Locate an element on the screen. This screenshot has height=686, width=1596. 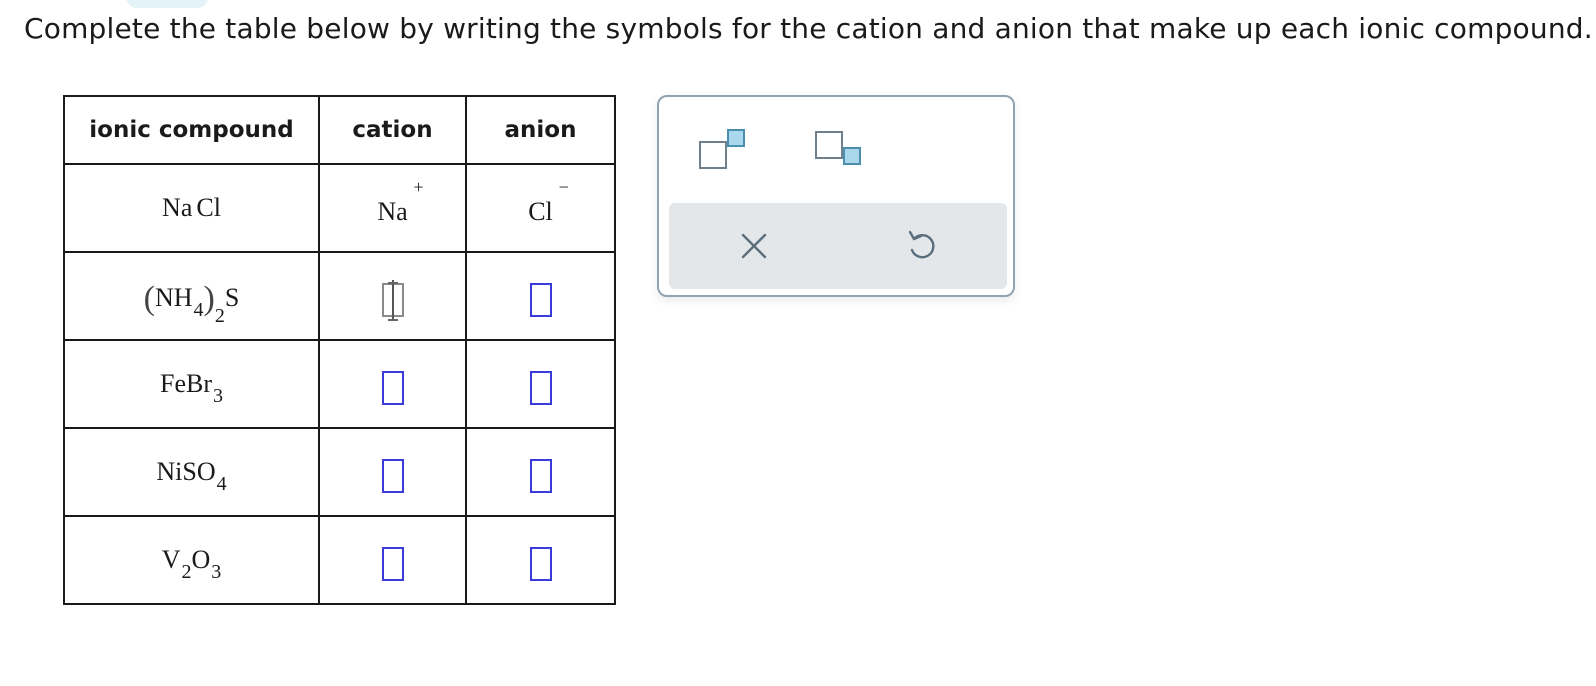
compound-formula: FeBr3 is located at coordinates (191, 388).